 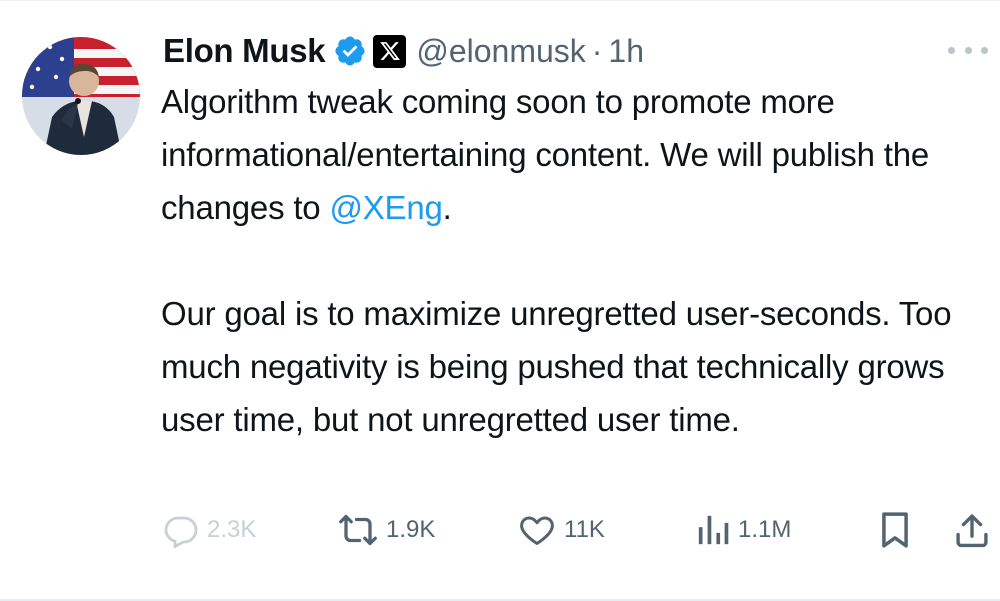 What do you see at coordinates (232, 529) in the screenshot?
I see `reply-count: 2.3K` at bounding box center [232, 529].